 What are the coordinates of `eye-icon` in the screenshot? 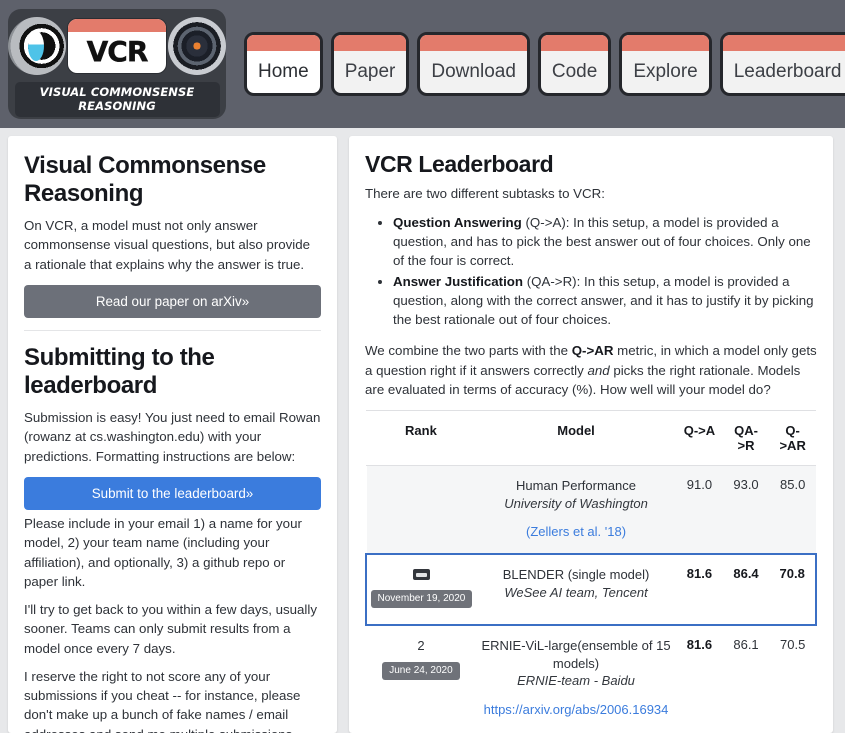 It's located at (37, 45).